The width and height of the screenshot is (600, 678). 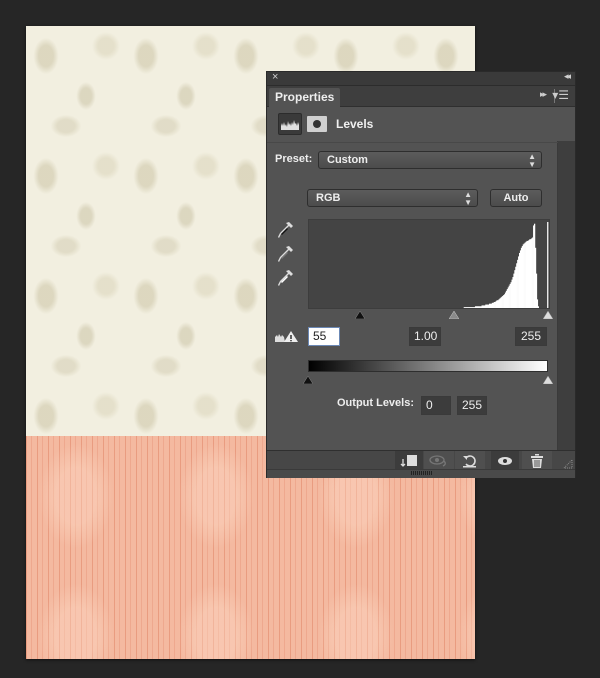 I want to click on trash-icon, so click(x=537, y=460).